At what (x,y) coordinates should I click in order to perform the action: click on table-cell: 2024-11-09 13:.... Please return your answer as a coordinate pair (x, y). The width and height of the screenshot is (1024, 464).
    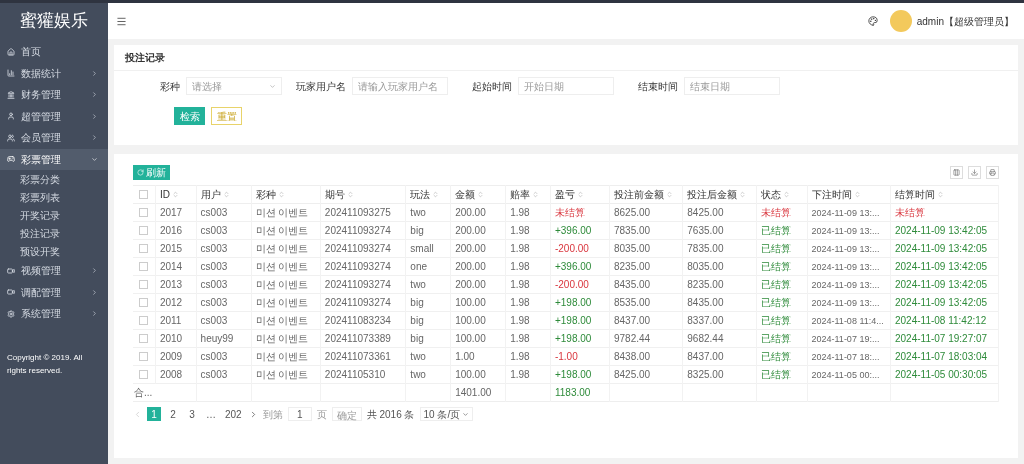
    Looking at the image, I should click on (845, 284).